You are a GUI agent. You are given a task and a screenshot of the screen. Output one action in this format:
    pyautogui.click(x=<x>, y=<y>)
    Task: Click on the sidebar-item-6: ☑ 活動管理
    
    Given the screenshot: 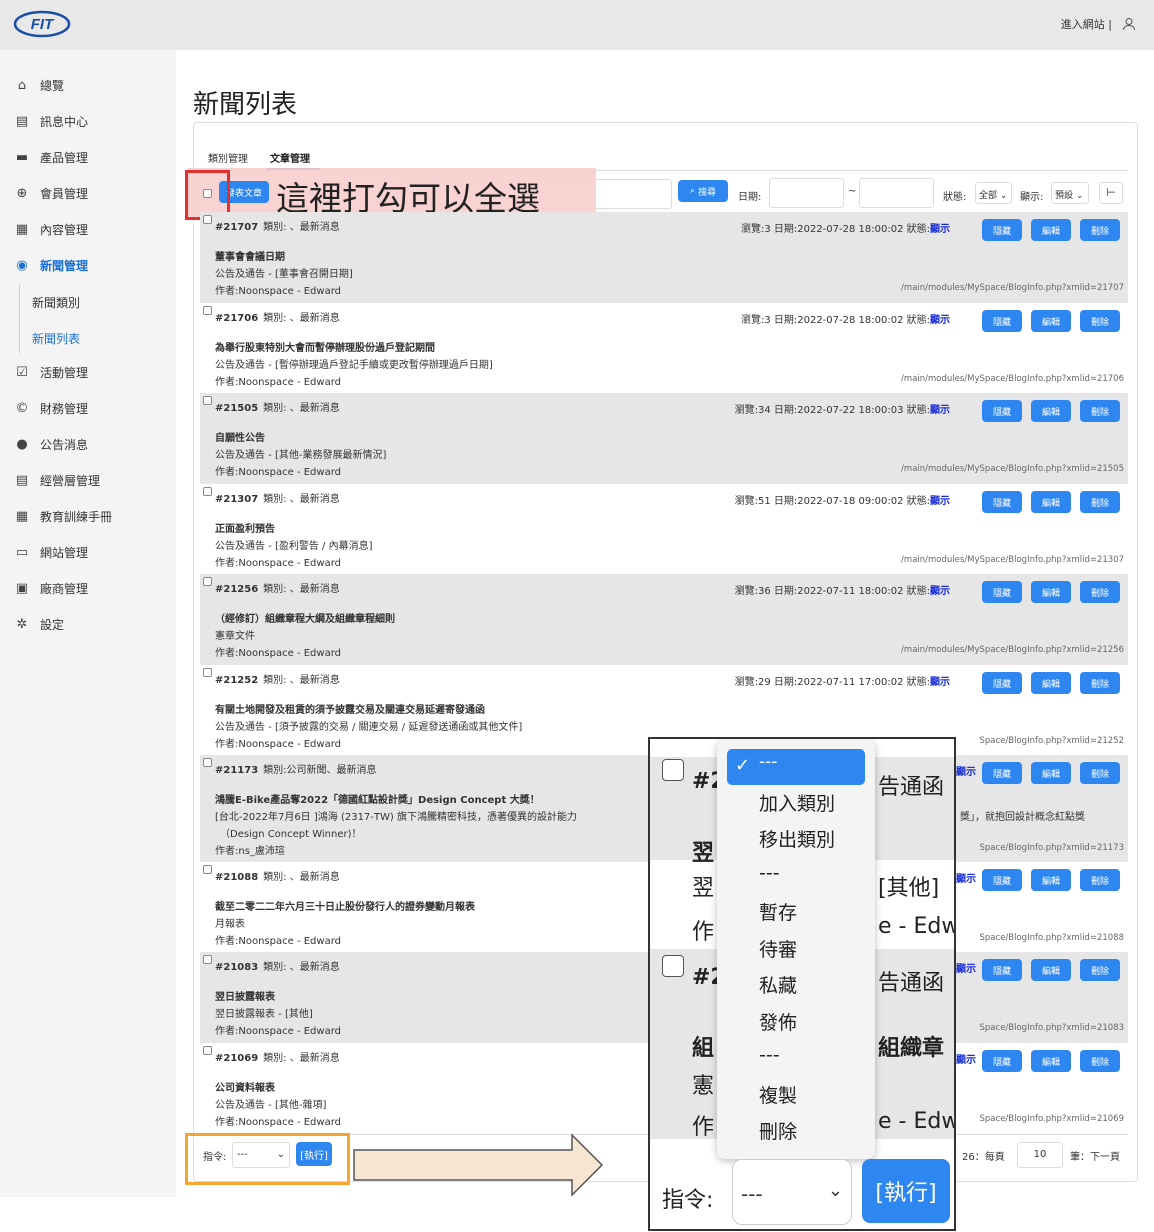 What is the action you would take?
    pyautogui.click(x=51, y=372)
    